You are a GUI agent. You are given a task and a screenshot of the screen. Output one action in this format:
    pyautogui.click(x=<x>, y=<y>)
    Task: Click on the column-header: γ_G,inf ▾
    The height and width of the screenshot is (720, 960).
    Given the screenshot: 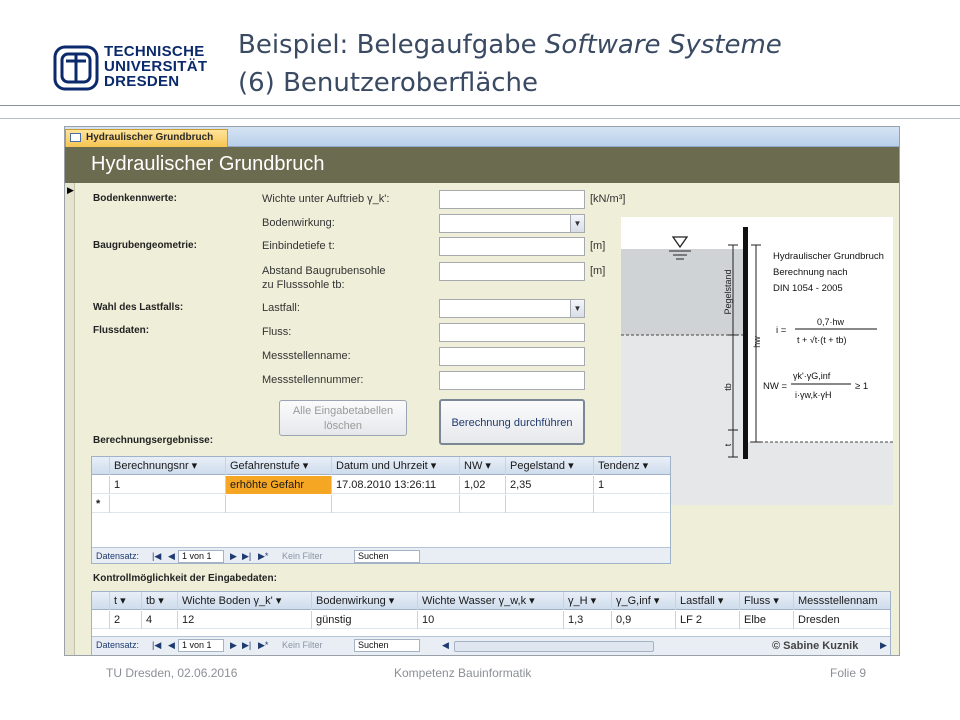 What is the action you would take?
    pyautogui.click(x=644, y=601)
    